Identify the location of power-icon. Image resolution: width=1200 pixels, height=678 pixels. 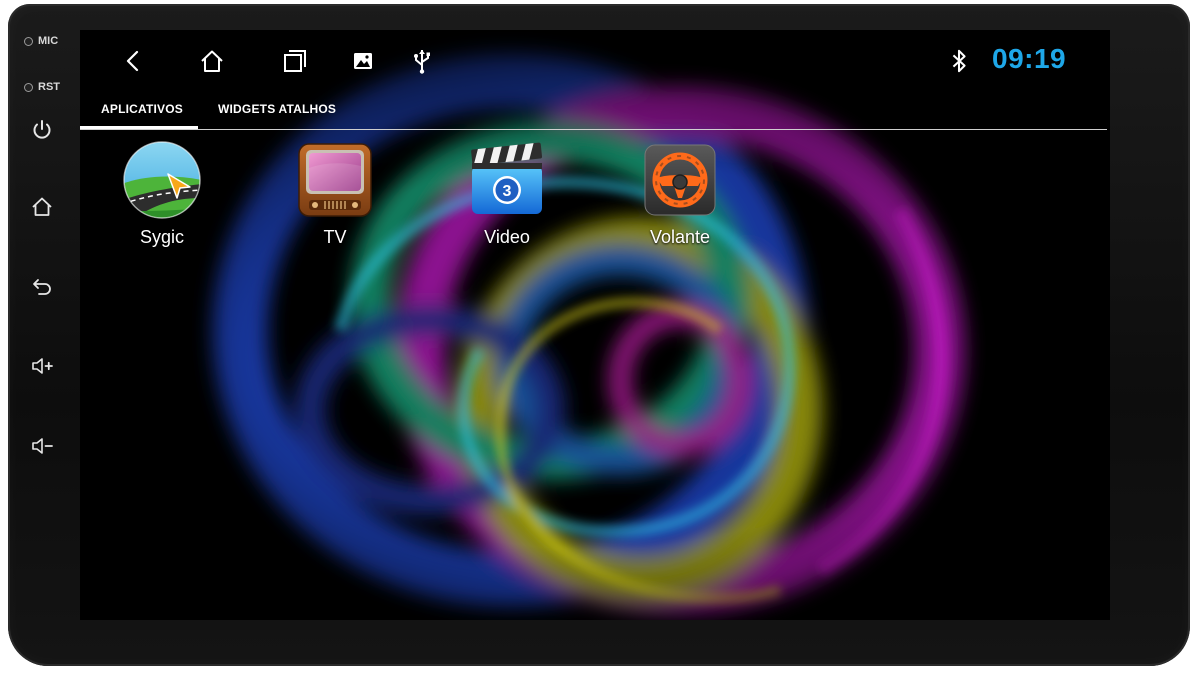
(42, 129).